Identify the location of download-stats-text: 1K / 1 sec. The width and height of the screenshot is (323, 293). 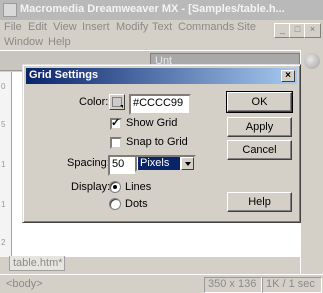
(290, 284).